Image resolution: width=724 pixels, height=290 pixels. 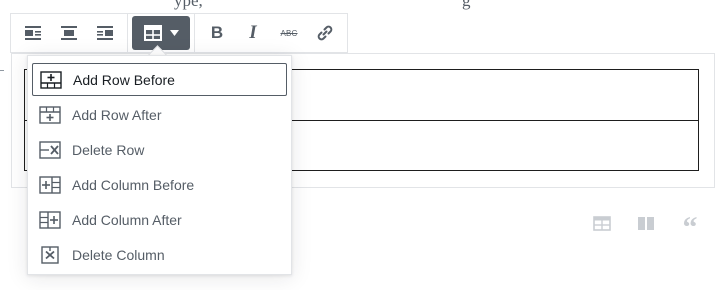 I want to click on menu-item-label: Add Column Before, so click(x=133, y=184).